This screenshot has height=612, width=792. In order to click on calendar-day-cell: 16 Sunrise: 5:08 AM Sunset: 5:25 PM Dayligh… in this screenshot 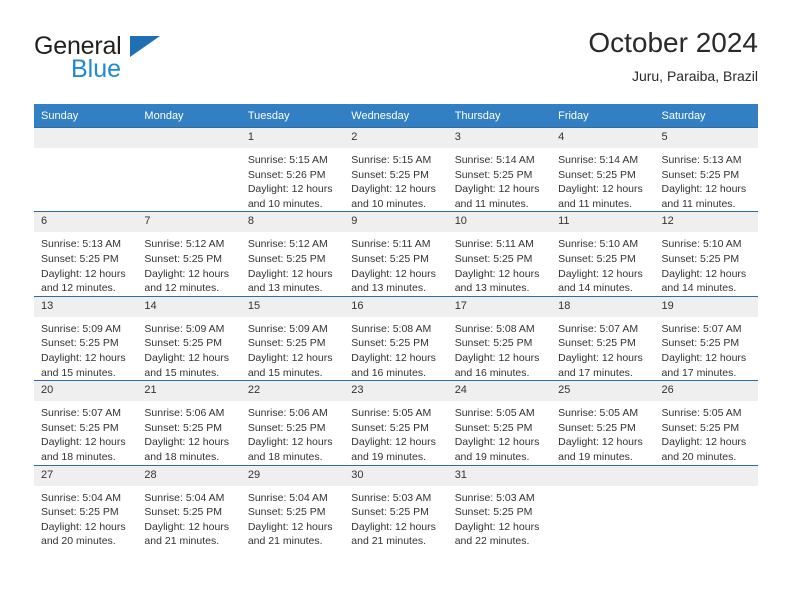, I will do `click(396, 338)`.